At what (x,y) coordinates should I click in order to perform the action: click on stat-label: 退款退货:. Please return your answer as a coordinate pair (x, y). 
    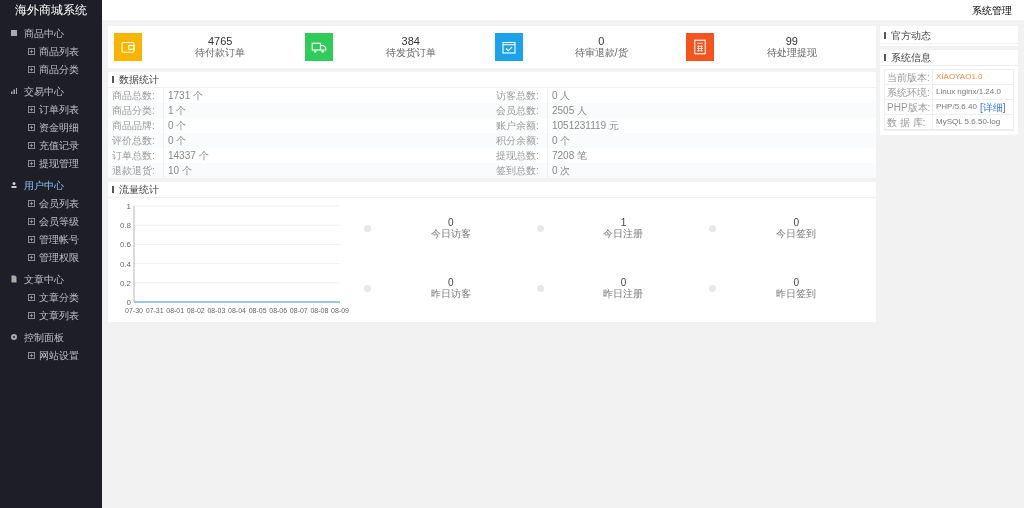
    Looking at the image, I should click on (136, 170).